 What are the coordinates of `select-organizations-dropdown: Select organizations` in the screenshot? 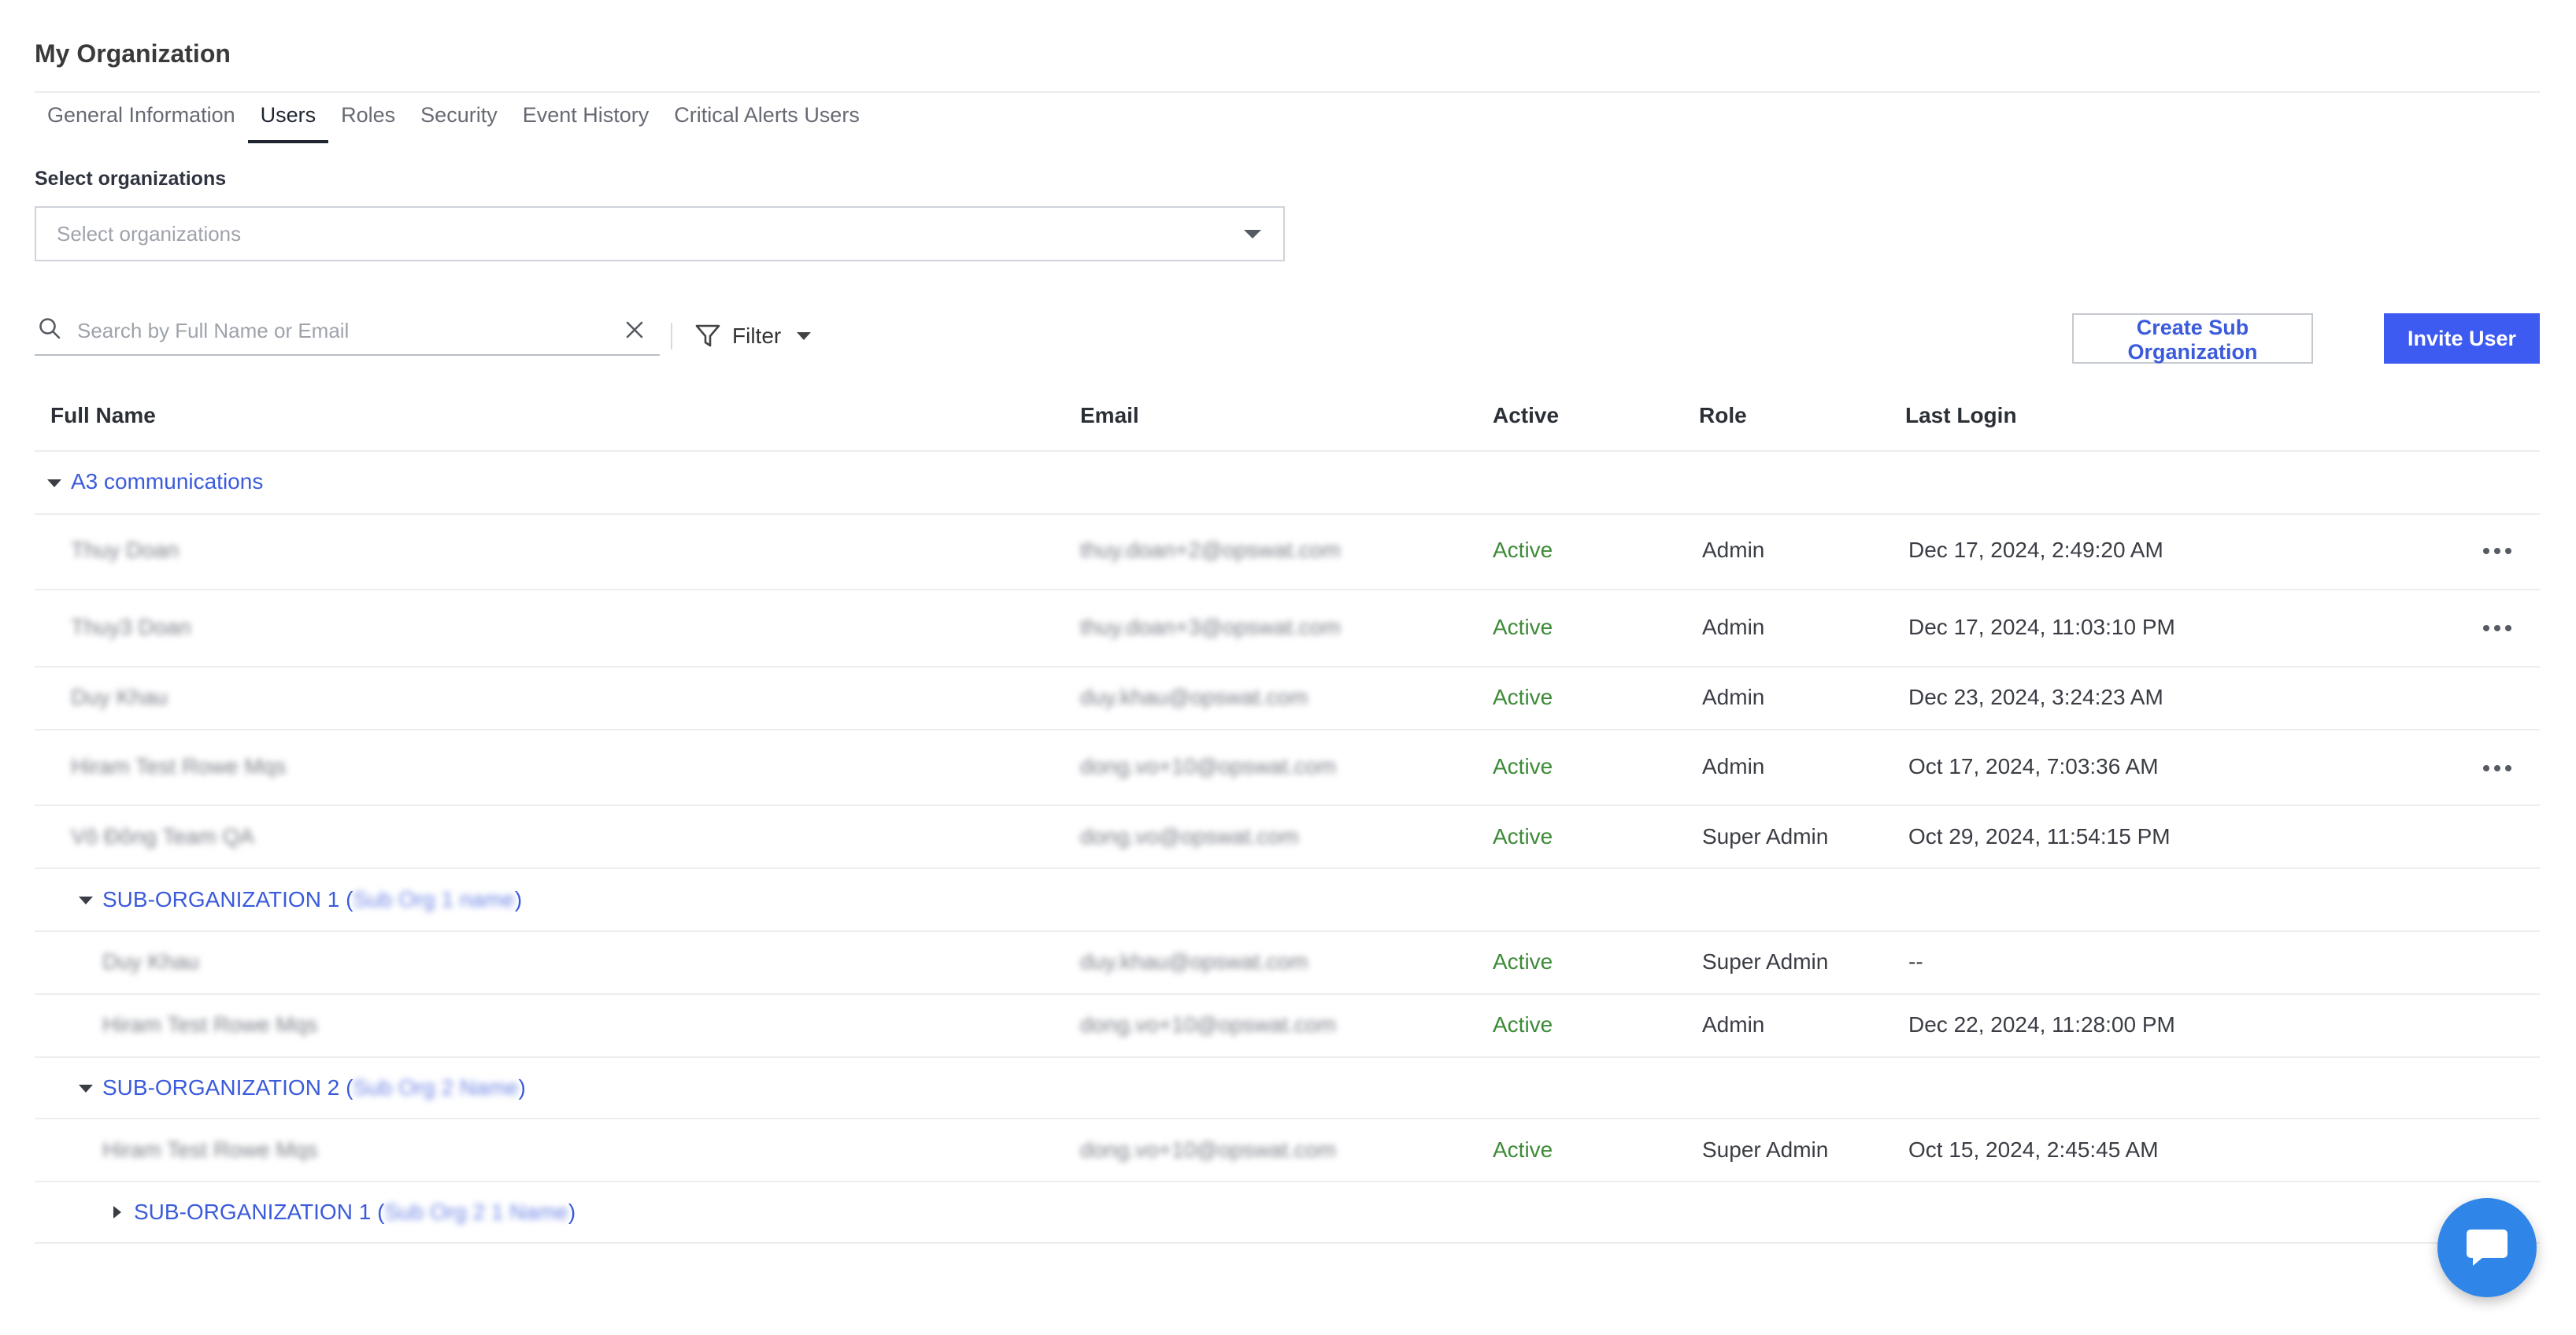 It's located at (660, 233).